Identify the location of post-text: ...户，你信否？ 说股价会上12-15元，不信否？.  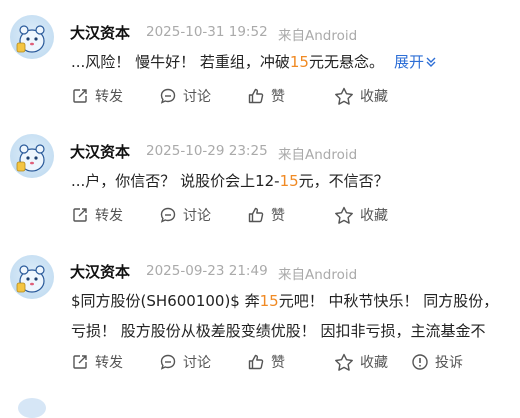
(230, 181).